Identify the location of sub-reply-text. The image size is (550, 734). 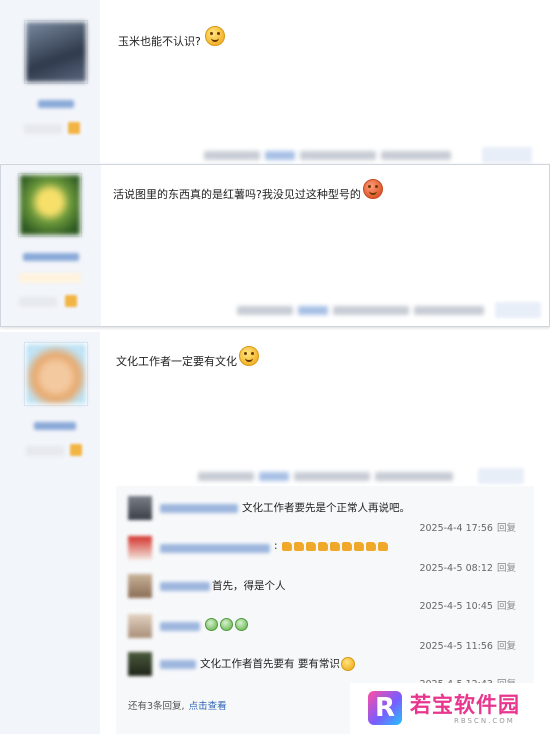
(226, 624).